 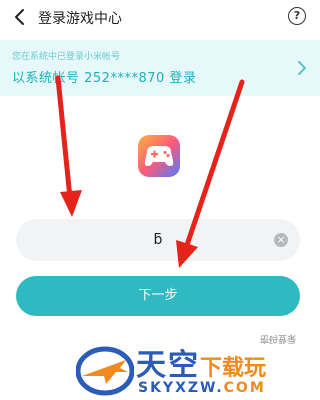 What do you see at coordinates (297, 16) in the screenshot?
I see `question-circle-icon: ?` at bounding box center [297, 16].